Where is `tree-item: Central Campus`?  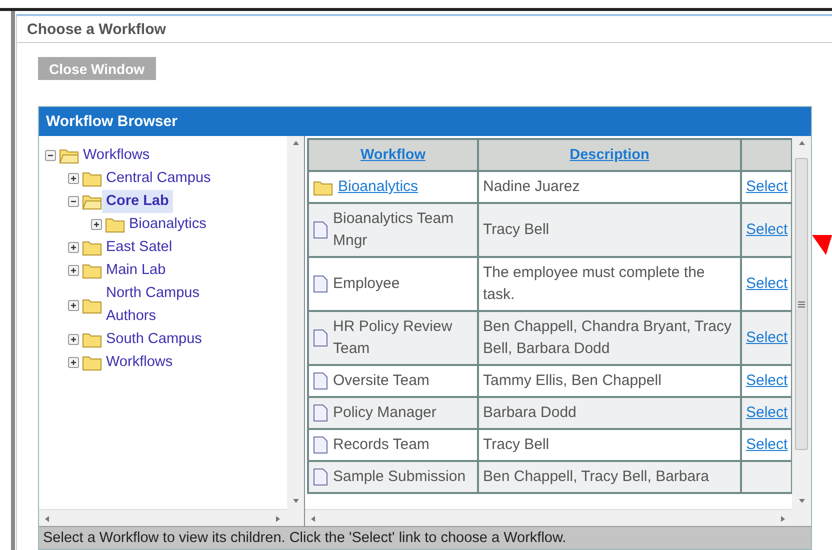
tree-item: Central Campus is located at coordinates (158, 178).